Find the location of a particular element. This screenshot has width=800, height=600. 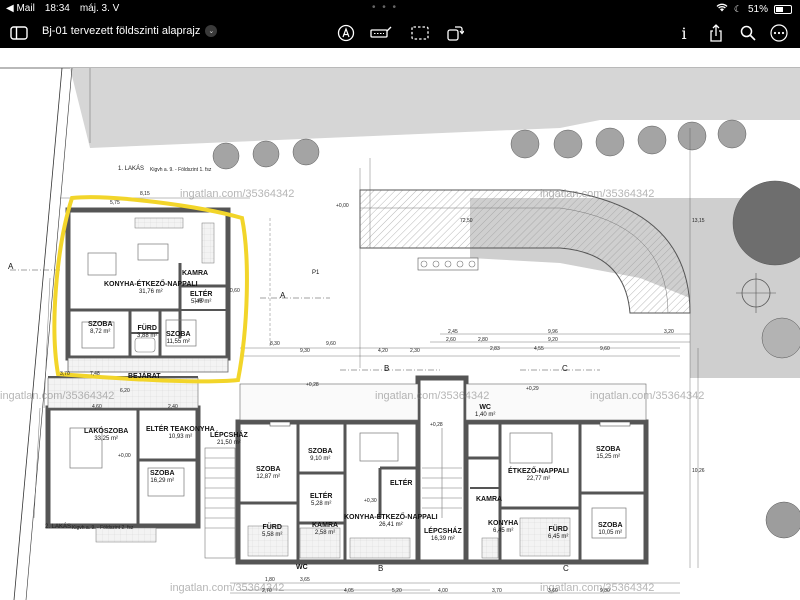

dimension-label: 2,60 is located at coordinates (451, 340).